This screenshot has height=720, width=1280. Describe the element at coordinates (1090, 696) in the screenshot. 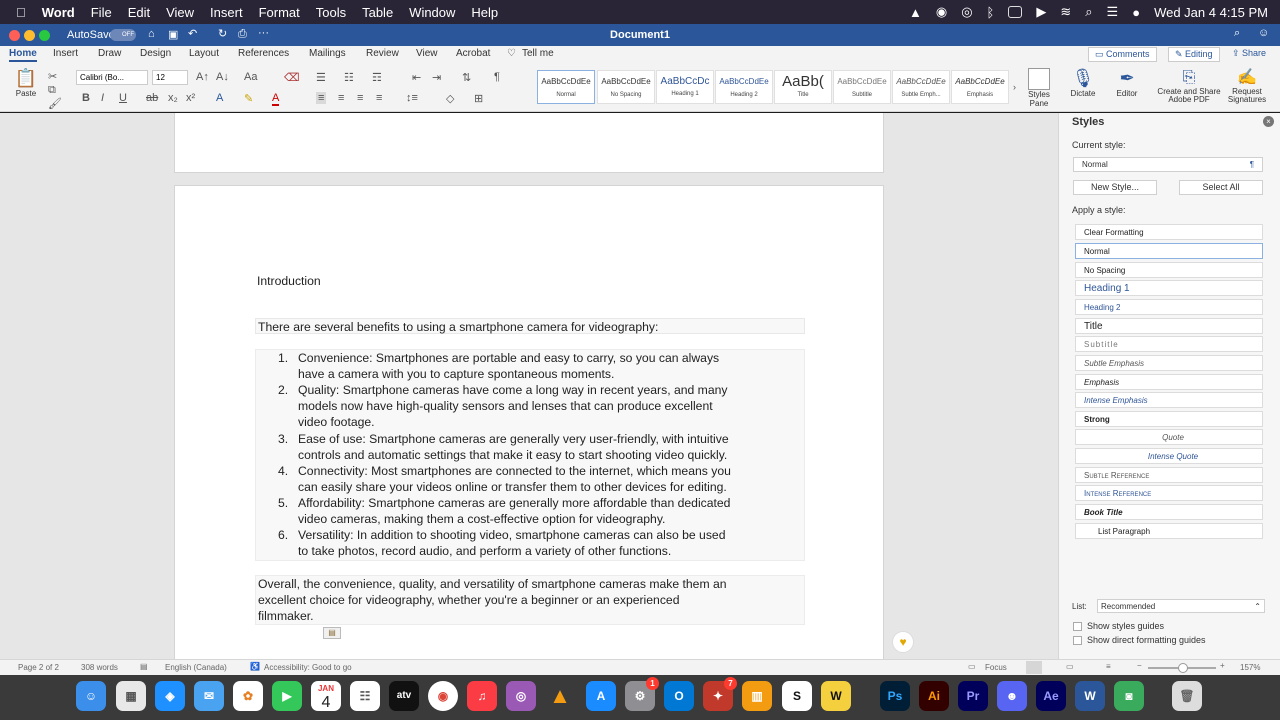

I see `word-icon: W` at that location.